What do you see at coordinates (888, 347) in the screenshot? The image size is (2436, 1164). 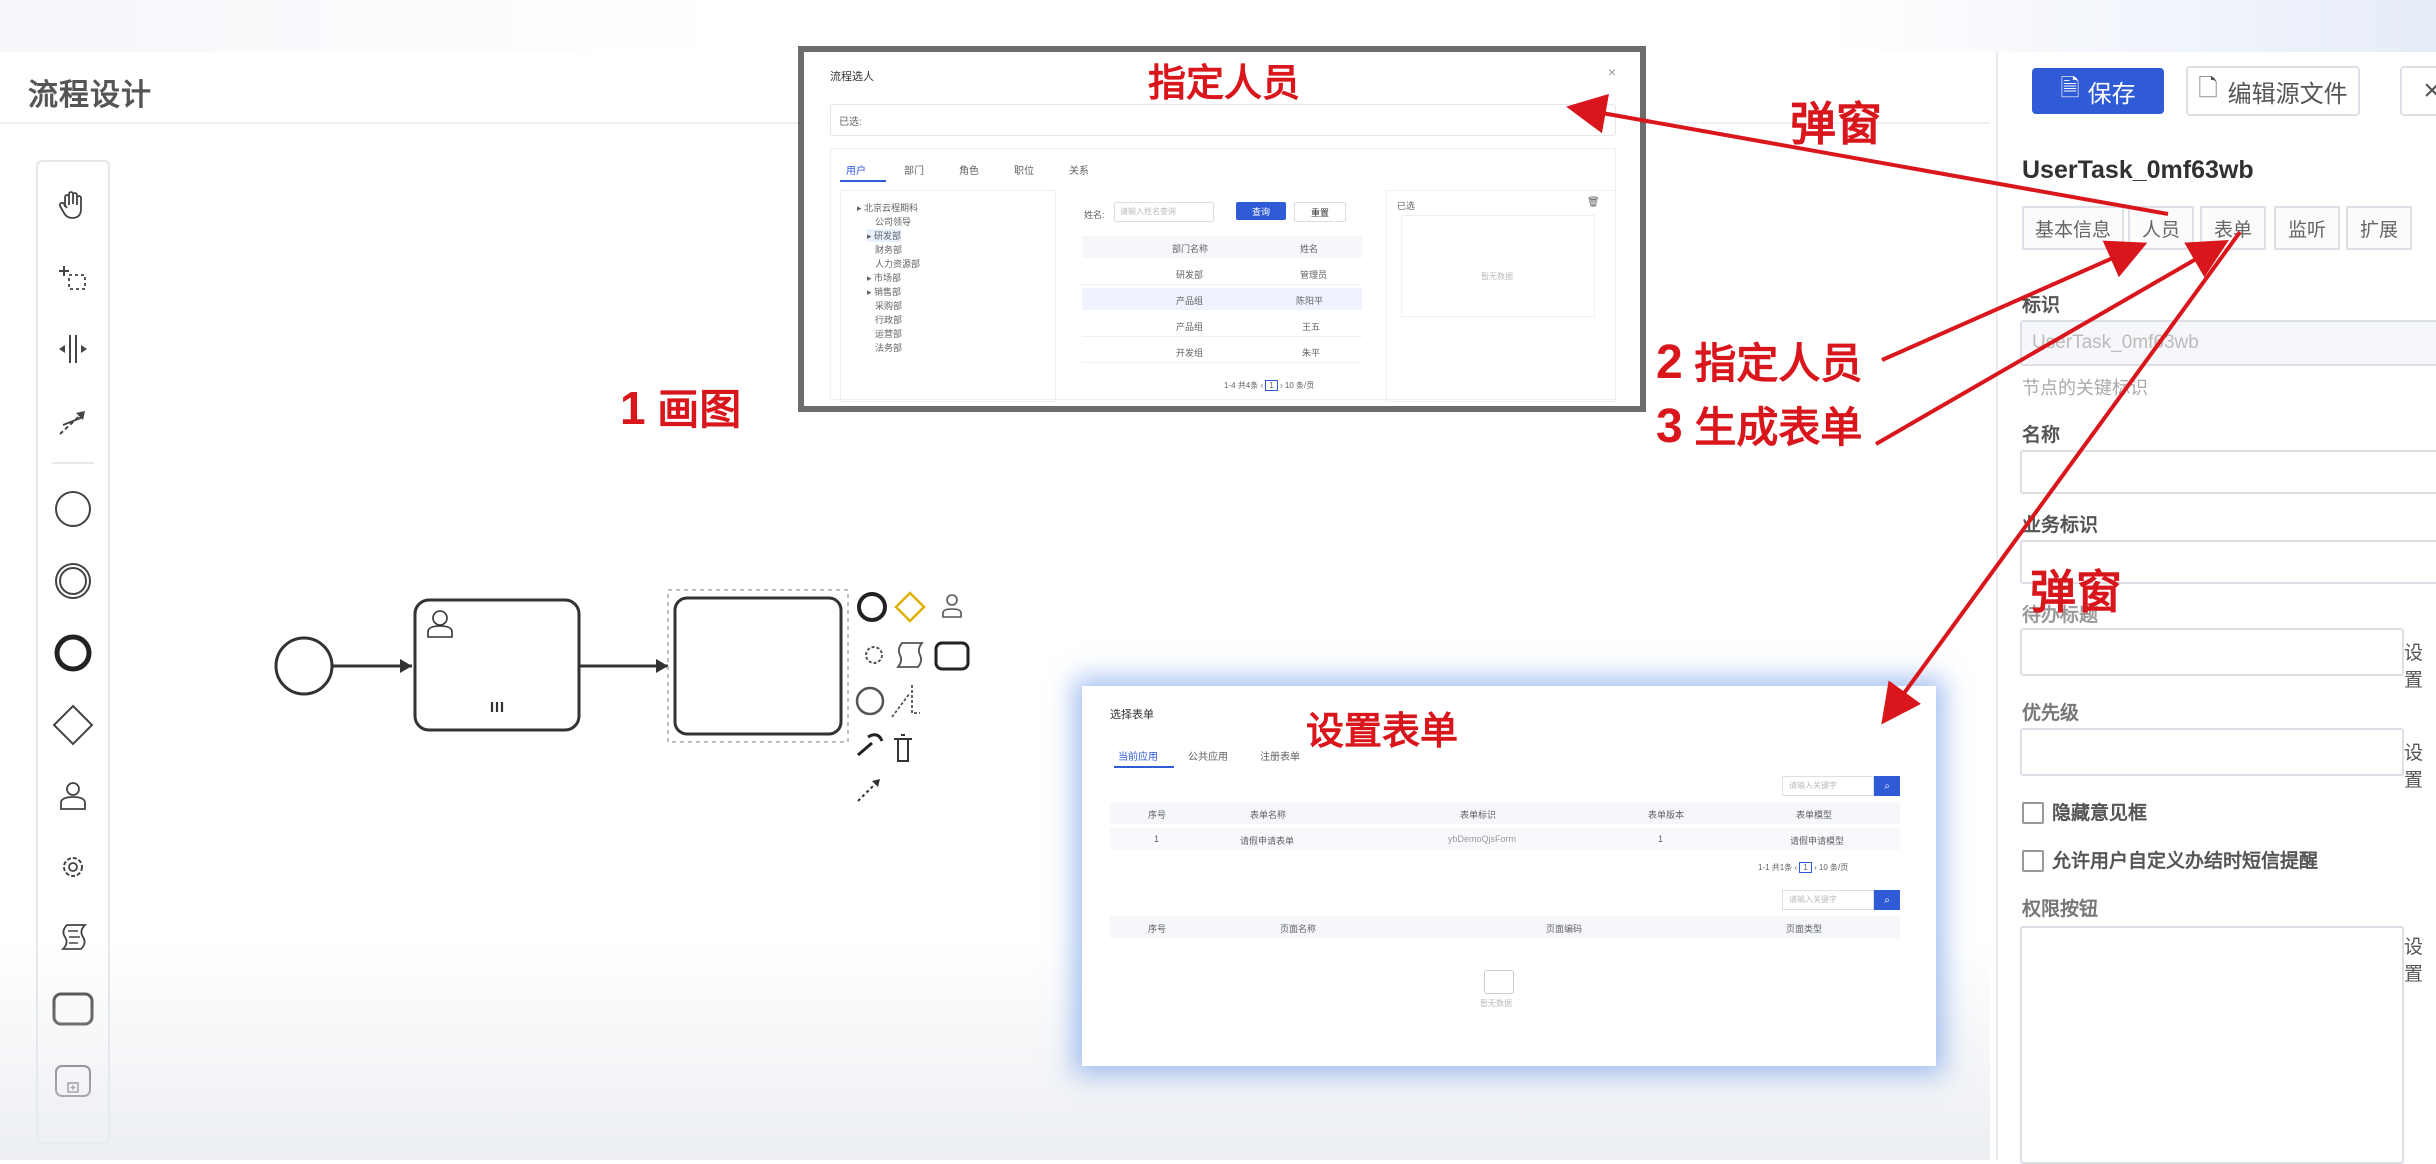 I see `tree-node: 法务部` at bounding box center [888, 347].